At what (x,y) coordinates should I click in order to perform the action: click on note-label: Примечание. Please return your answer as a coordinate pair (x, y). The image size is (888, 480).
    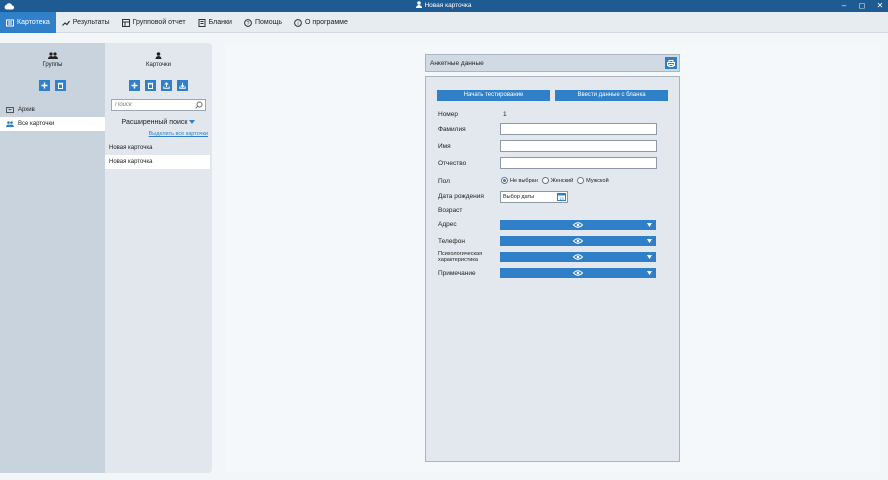
    Looking at the image, I should click on (457, 273).